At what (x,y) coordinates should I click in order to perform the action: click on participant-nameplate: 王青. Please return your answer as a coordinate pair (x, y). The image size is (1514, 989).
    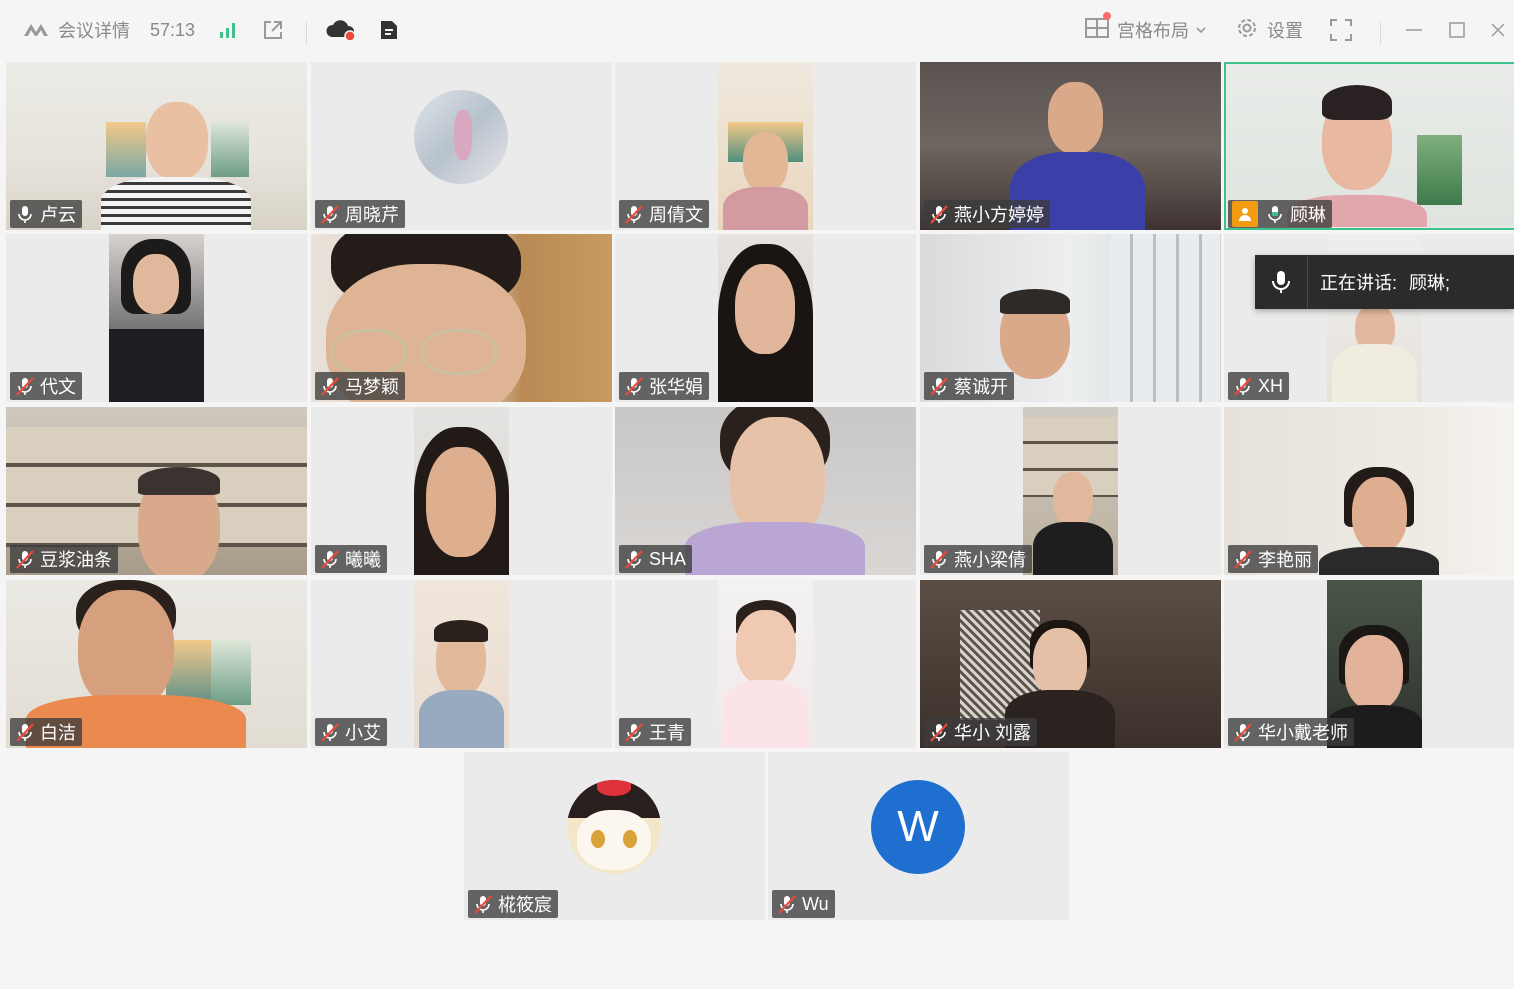
    Looking at the image, I should click on (655, 732).